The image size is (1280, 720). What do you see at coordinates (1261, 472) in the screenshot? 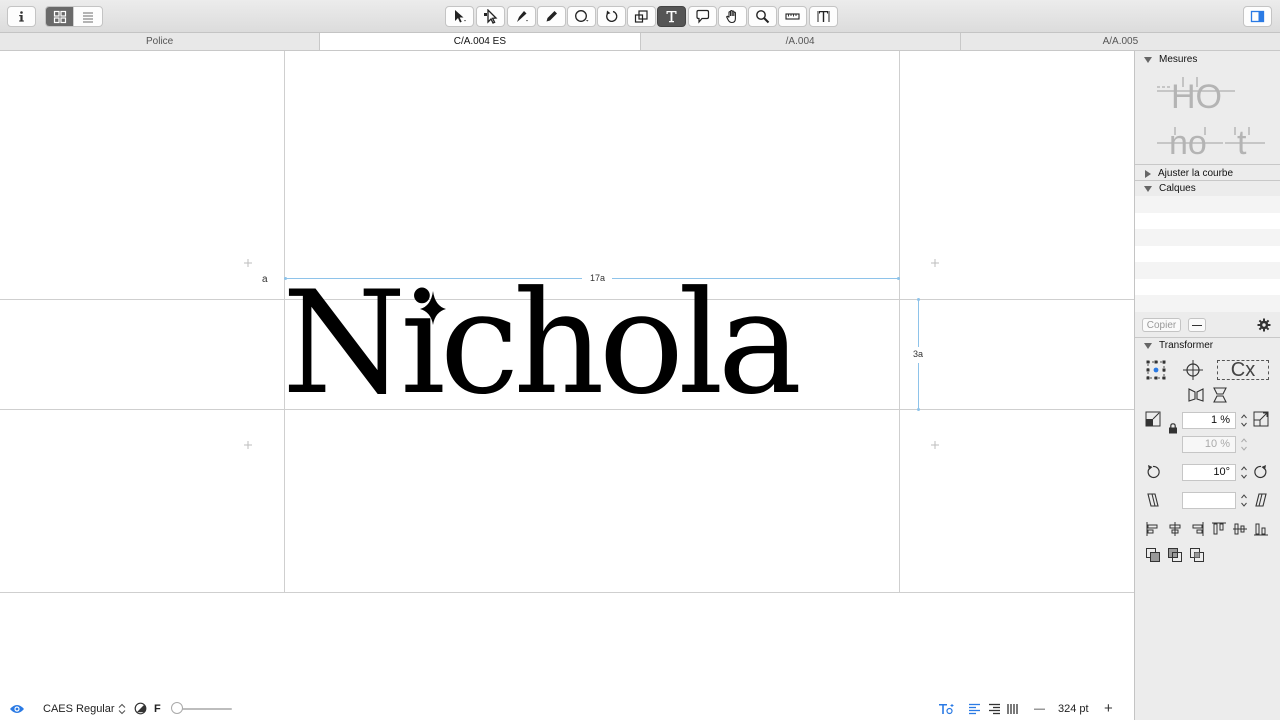
I see `rotate-cw-button` at bounding box center [1261, 472].